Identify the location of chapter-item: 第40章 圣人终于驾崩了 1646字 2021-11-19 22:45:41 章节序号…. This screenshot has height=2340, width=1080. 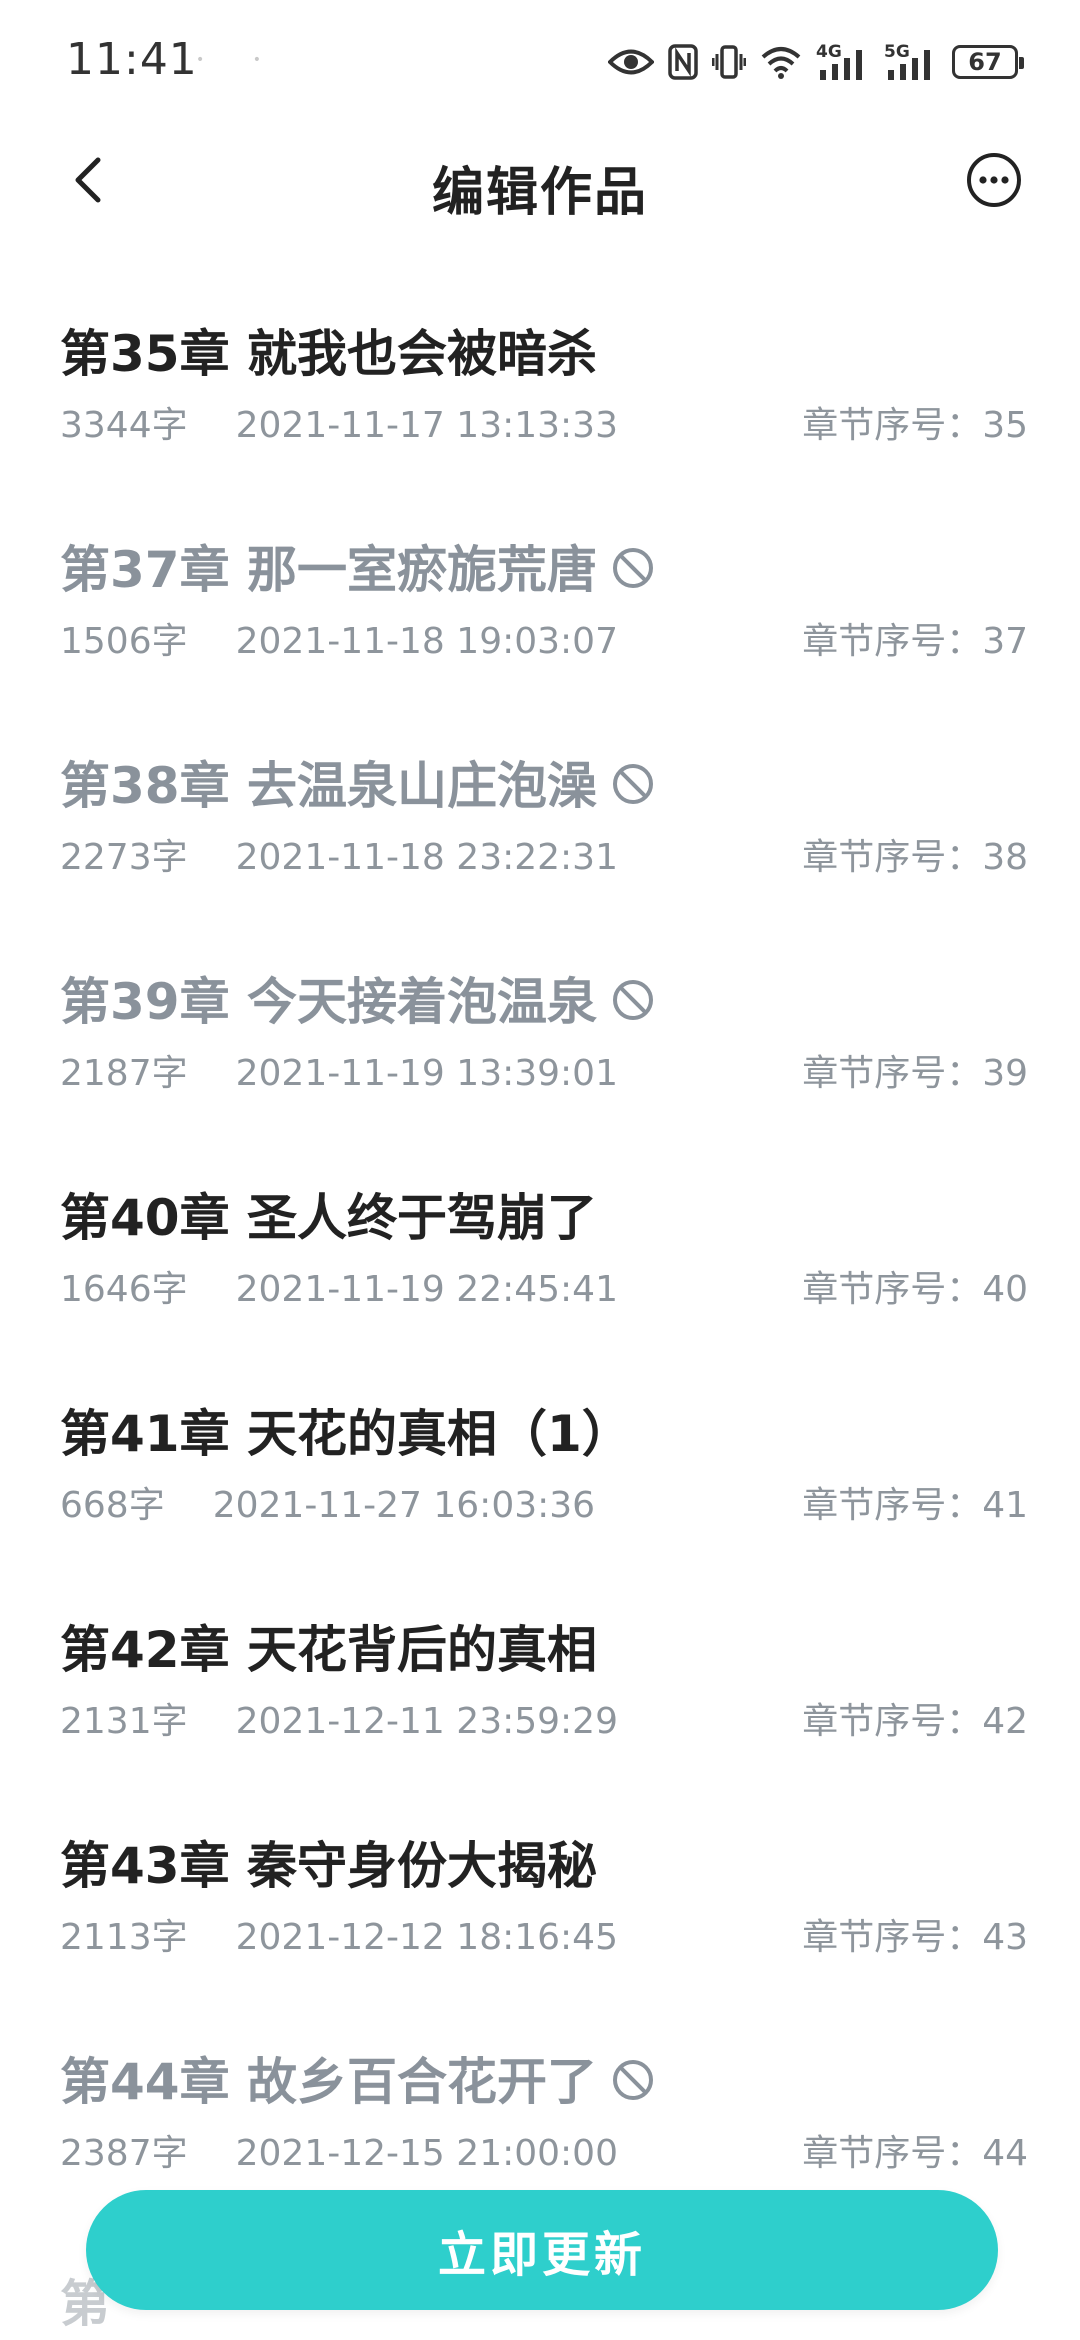
(540, 1262).